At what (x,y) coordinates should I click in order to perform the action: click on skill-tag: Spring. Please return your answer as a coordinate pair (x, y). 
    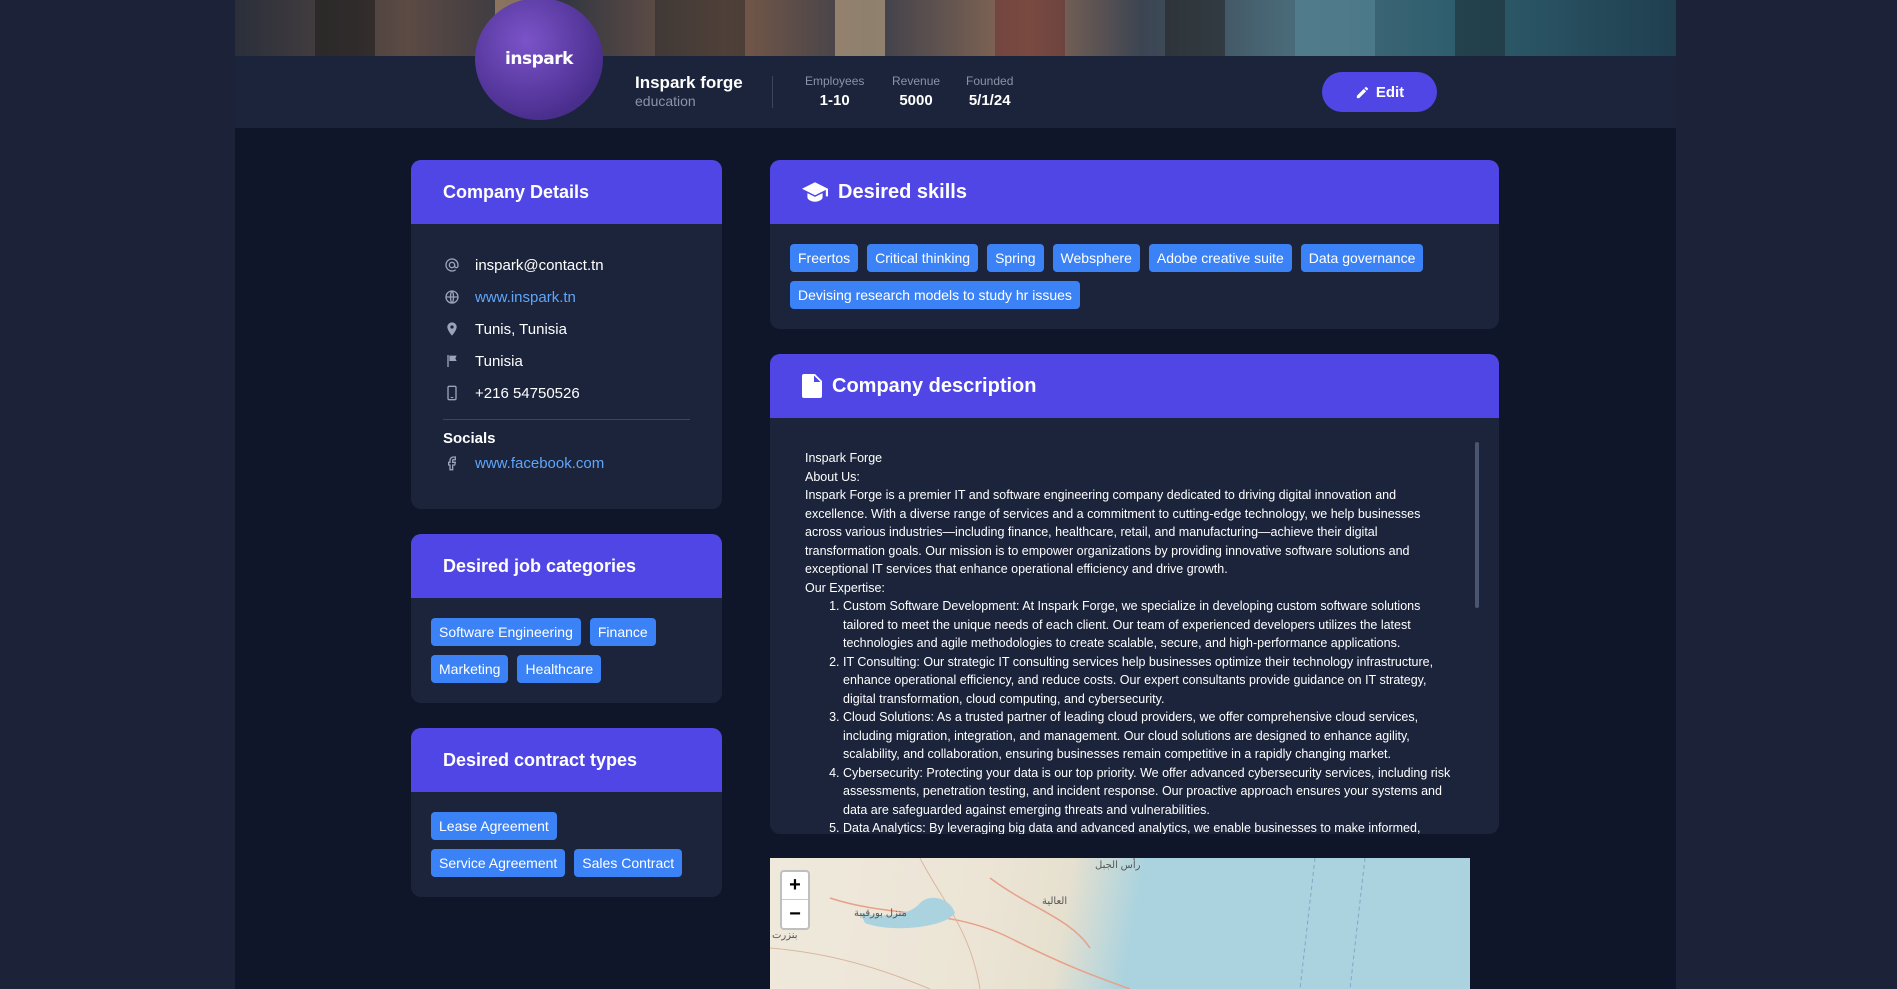
    Looking at the image, I should click on (1015, 258).